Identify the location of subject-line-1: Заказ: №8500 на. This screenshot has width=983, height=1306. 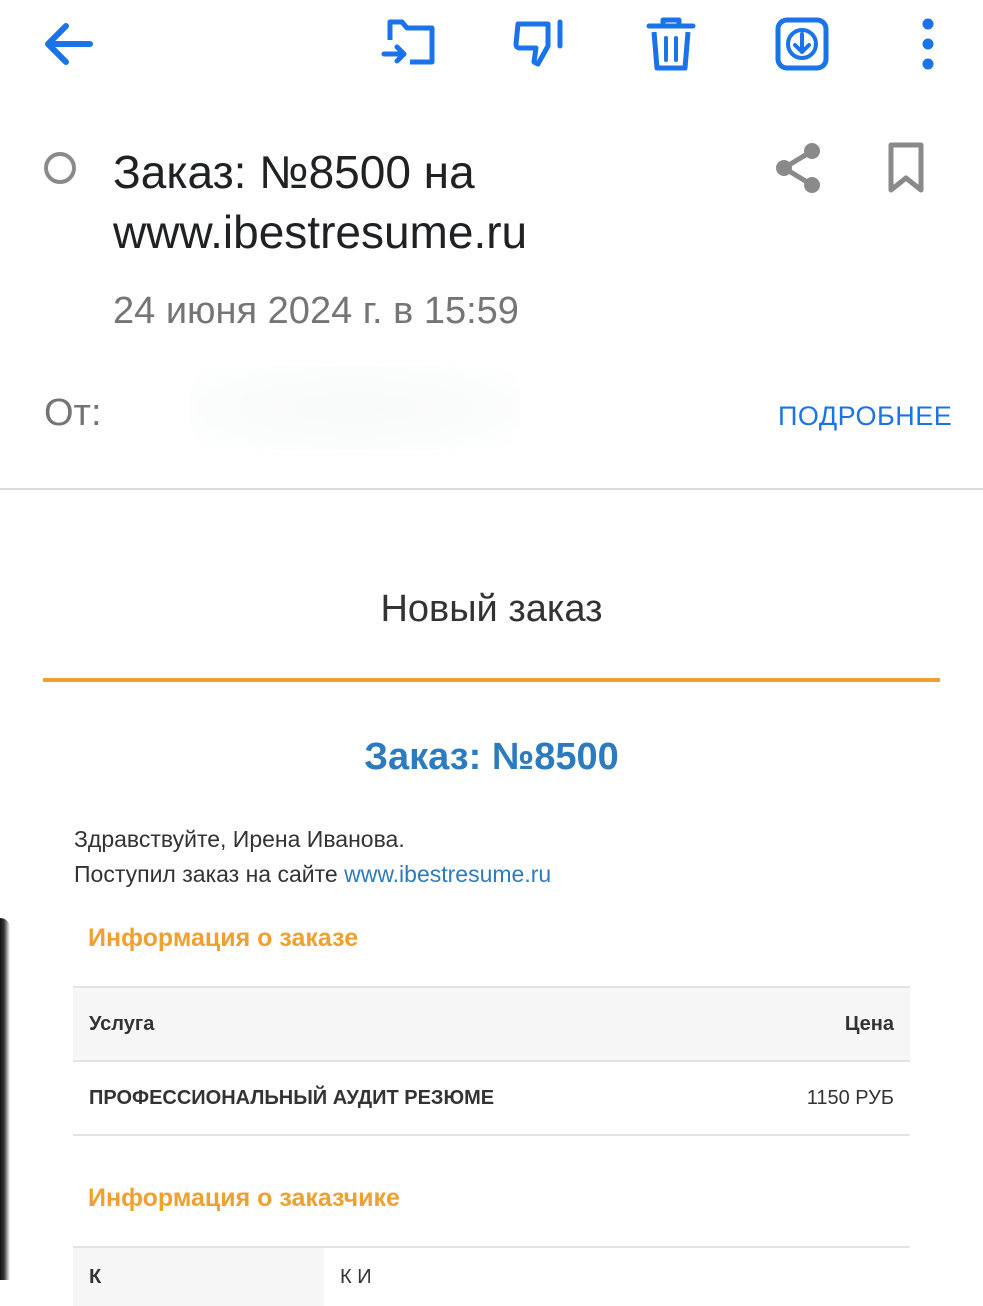
(294, 172).